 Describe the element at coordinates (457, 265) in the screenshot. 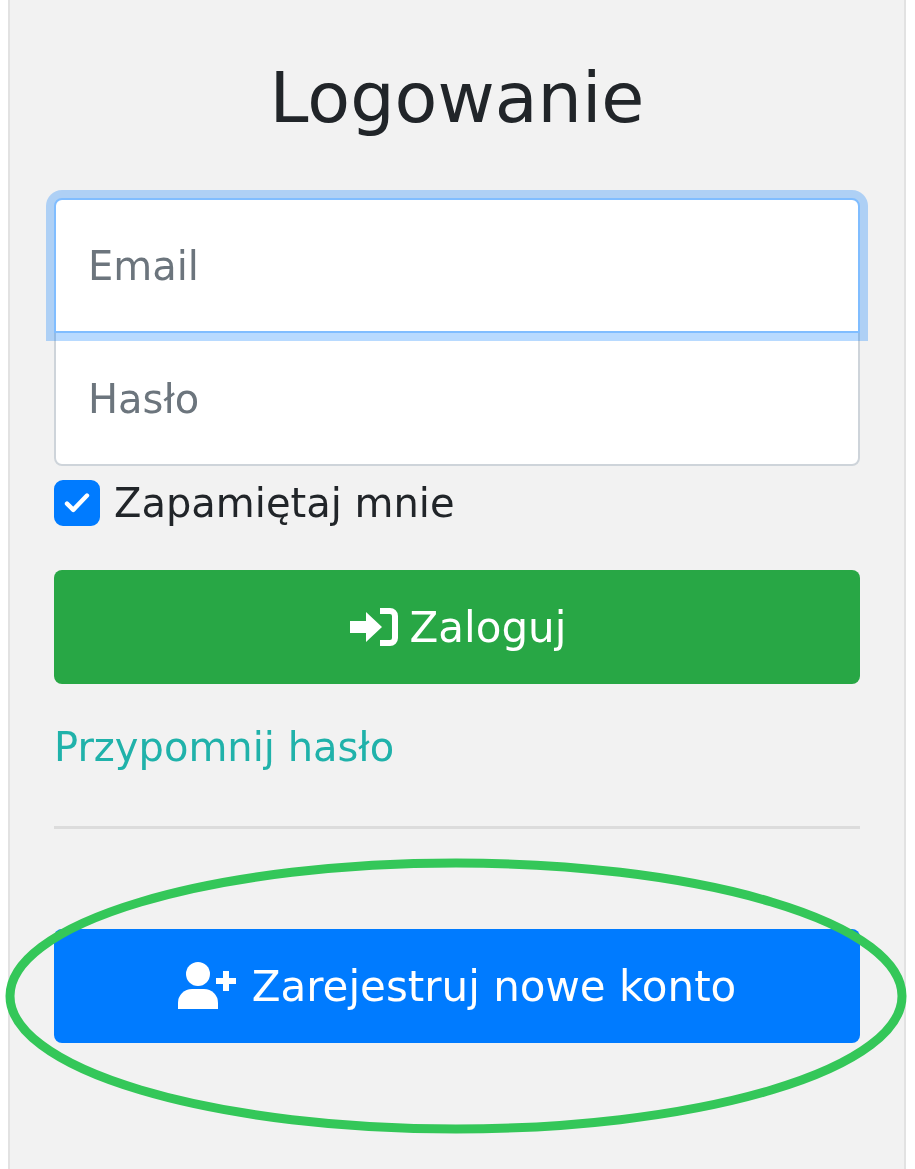

I see `email-field: Email` at that location.